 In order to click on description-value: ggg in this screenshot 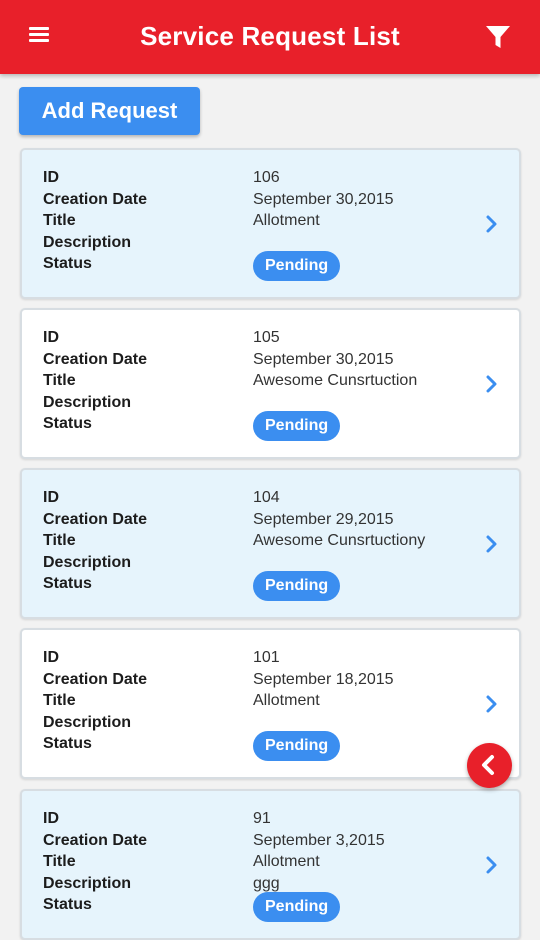, I will do `click(266, 883)`.